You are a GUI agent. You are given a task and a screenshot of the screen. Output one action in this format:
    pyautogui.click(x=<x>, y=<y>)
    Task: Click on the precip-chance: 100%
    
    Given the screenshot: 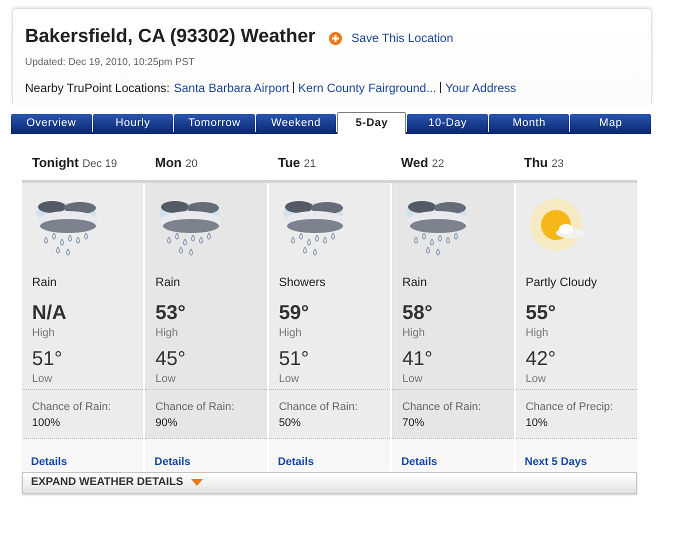 What is the action you would take?
    pyautogui.click(x=47, y=423)
    